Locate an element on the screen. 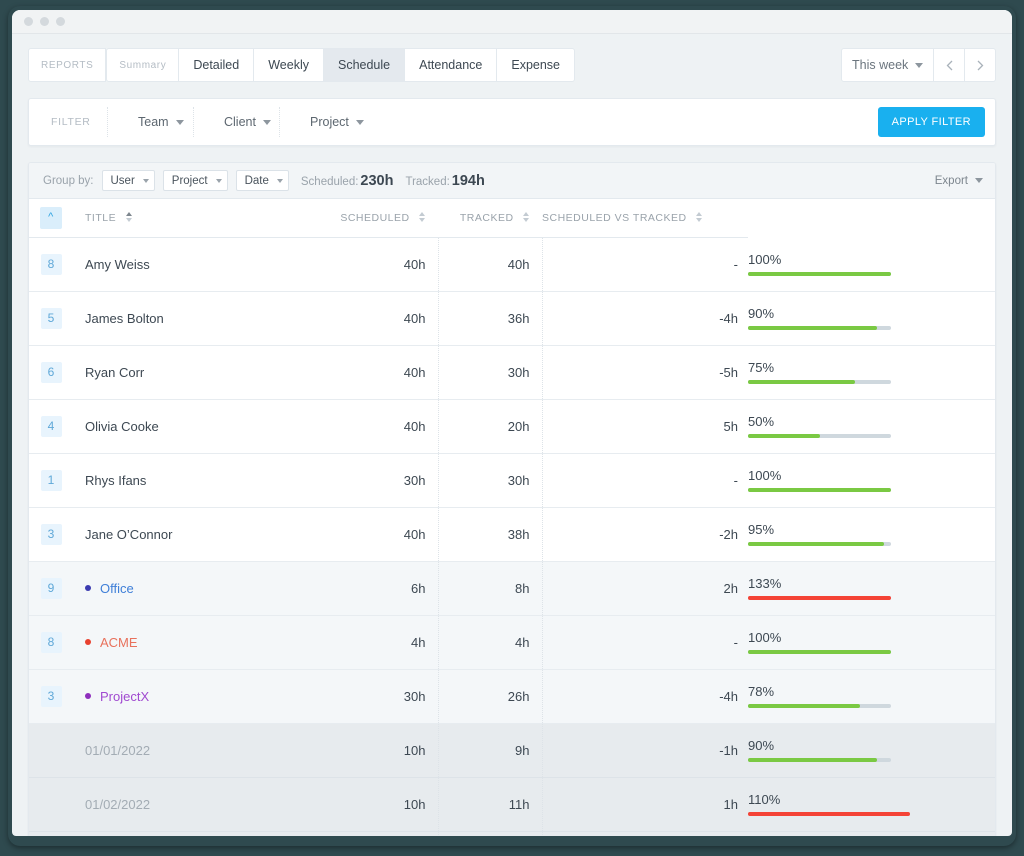  group-by-select-1: User is located at coordinates (128, 180).